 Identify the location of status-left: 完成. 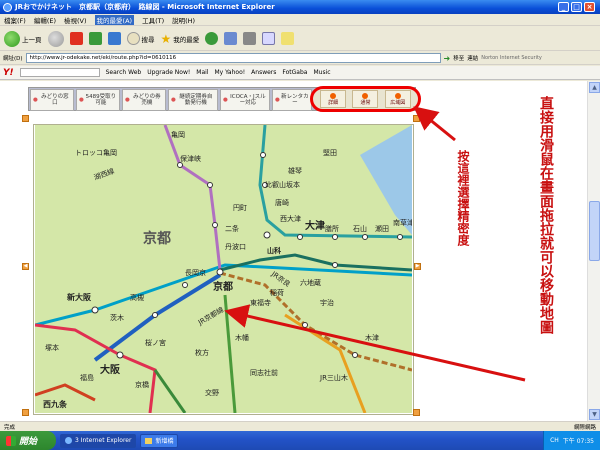
(10, 427).